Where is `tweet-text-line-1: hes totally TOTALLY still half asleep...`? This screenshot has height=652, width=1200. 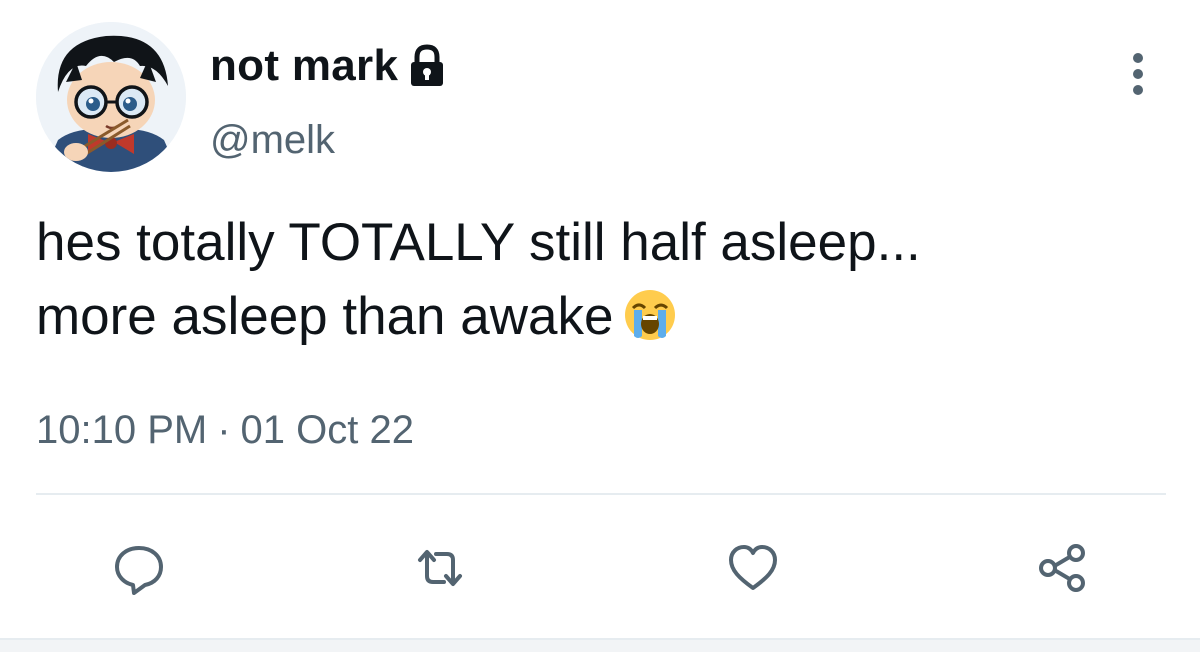 tweet-text-line-1: hes totally TOTALLY still half asleep... is located at coordinates (478, 242).